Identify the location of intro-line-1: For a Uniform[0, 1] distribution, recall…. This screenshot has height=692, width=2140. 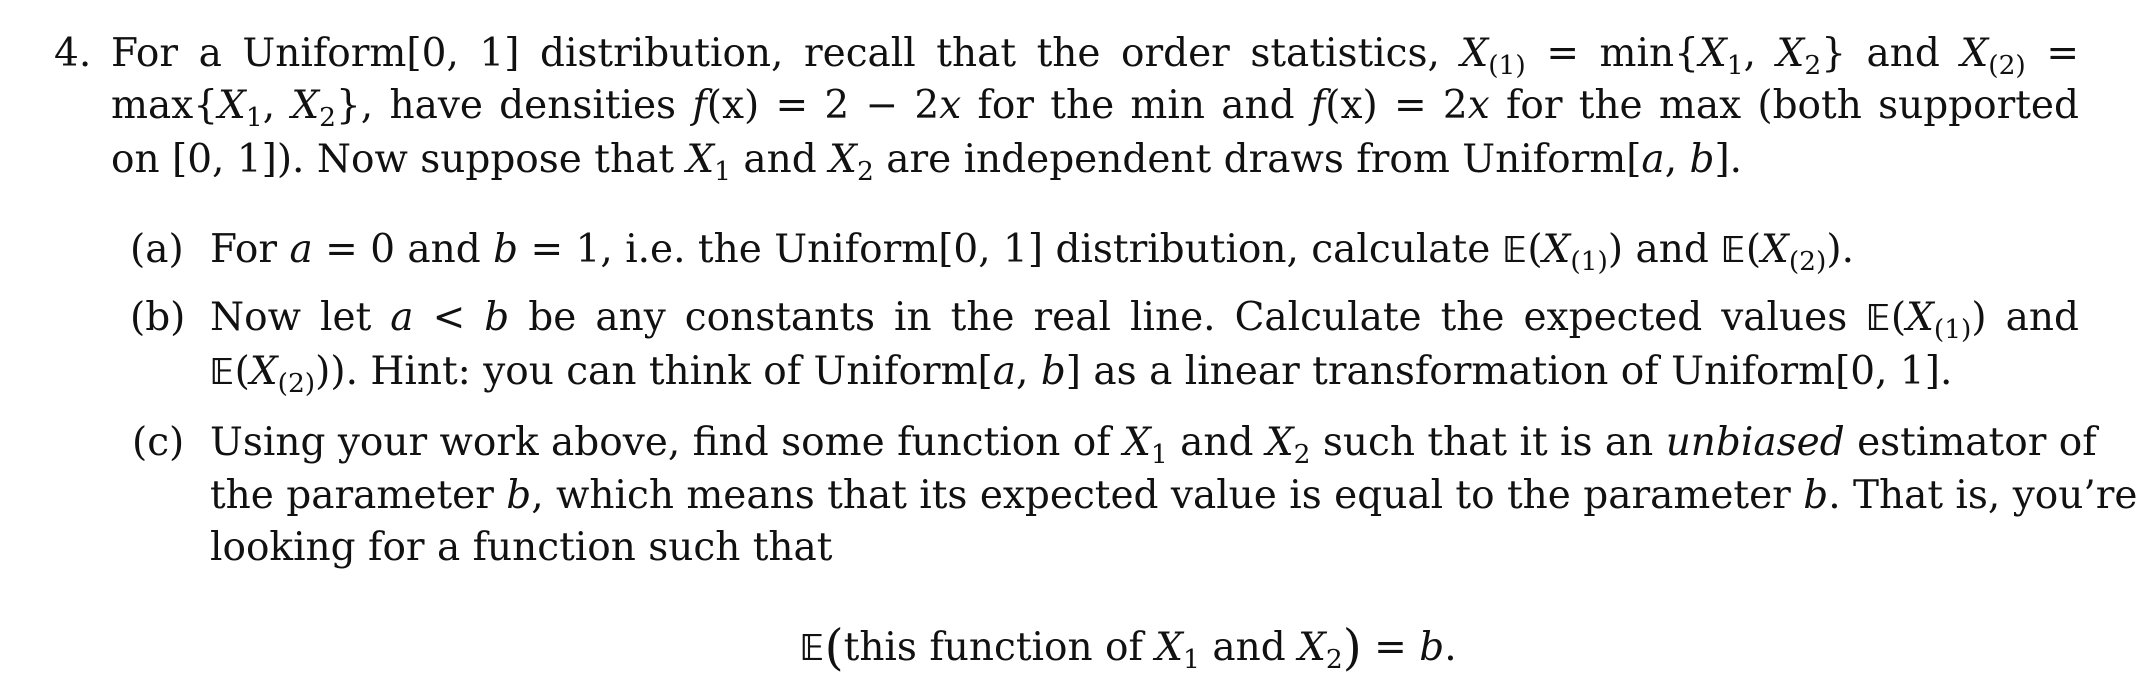
(1095, 56).